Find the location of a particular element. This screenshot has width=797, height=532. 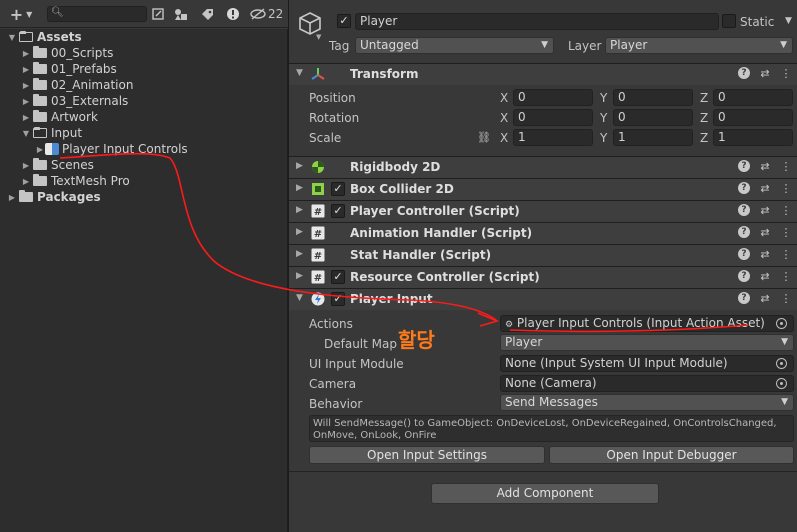

link-icon: ⛓ is located at coordinates (484, 137).